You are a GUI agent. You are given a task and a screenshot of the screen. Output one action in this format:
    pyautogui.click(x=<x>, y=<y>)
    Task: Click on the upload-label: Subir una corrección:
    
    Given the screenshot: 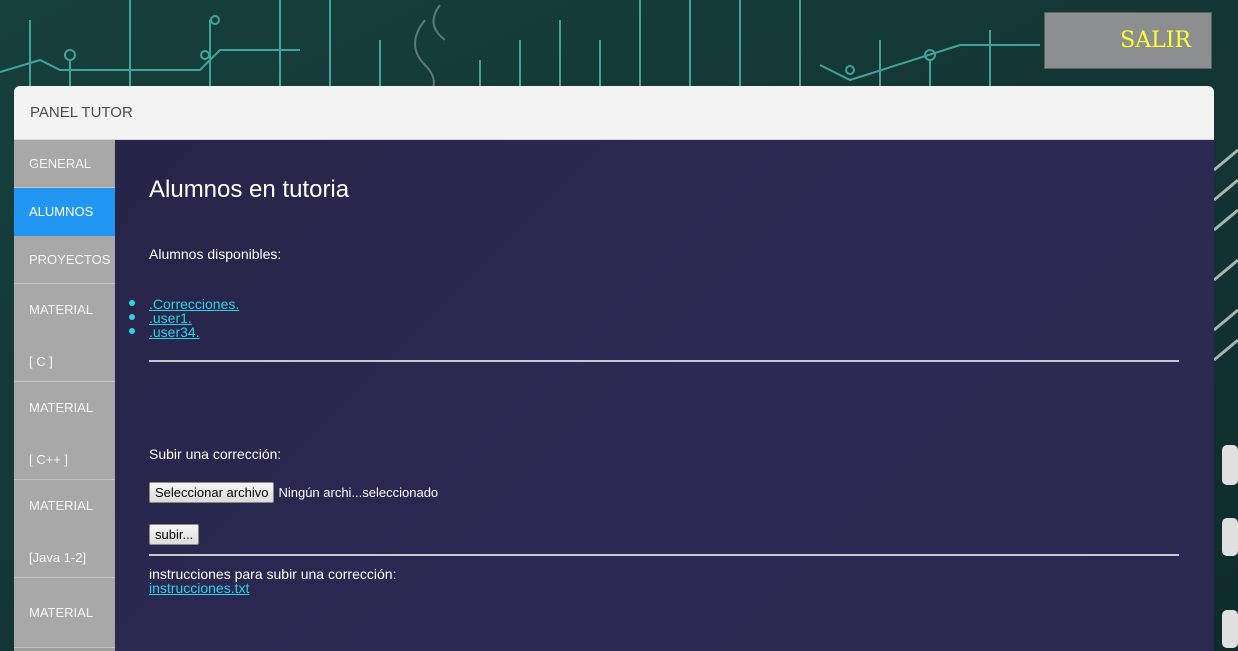 What is the action you would take?
    pyautogui.click(x=215, y=454)
    